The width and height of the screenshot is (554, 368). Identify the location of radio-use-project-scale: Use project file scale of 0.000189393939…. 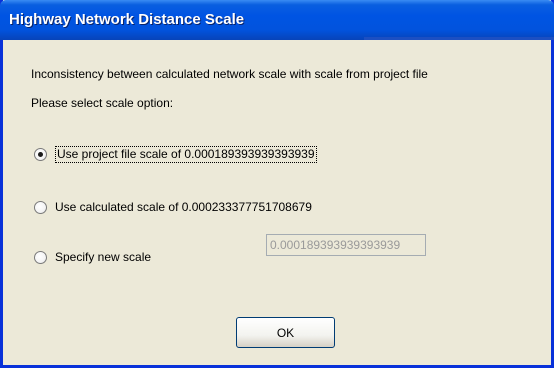
(175, 154).